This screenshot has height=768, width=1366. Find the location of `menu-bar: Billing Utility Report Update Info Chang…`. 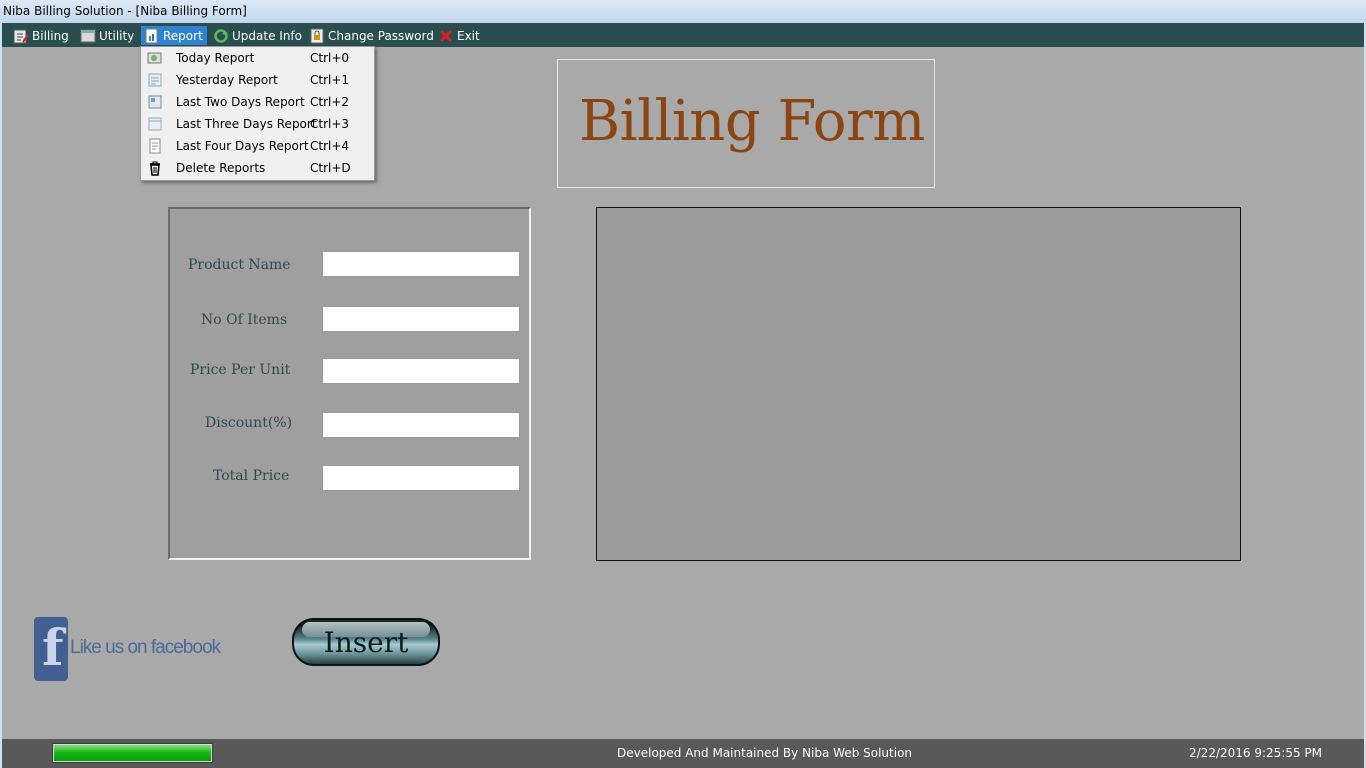

menu-bar: Billing Utility Report Update Info Chang… is located at coordinates (683, 35).